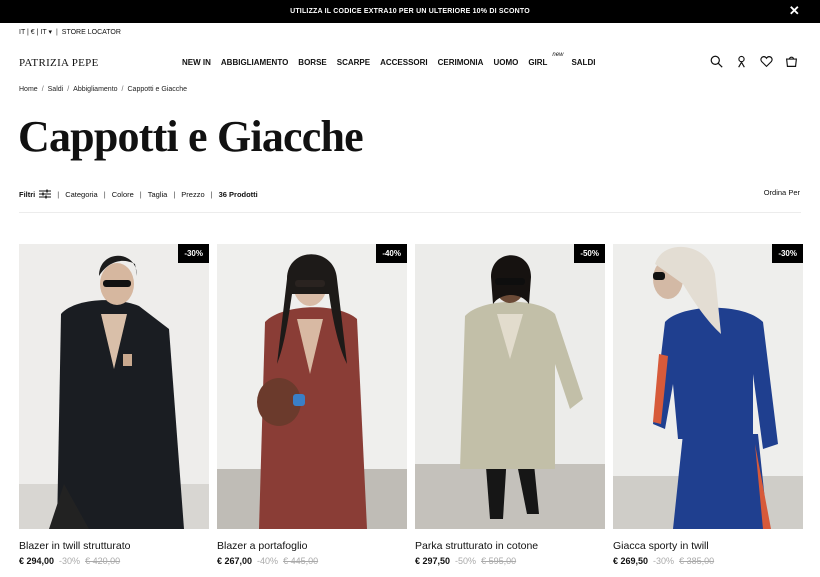  Describe the element at coordinates (391, 253) in the screenshot. I see `discount-badge: -40%` at that location.